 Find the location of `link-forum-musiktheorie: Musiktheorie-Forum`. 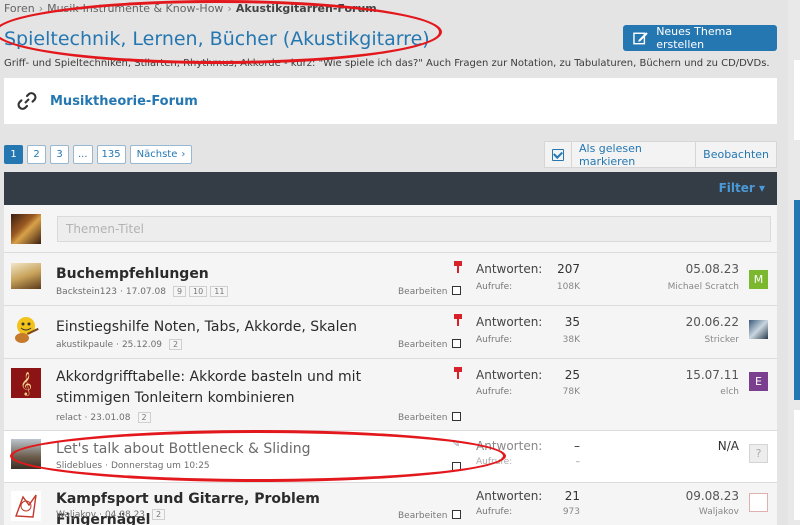

link-forum-musiktheorie: Musiktheorie-Forum is located at coordinates (390, 101).